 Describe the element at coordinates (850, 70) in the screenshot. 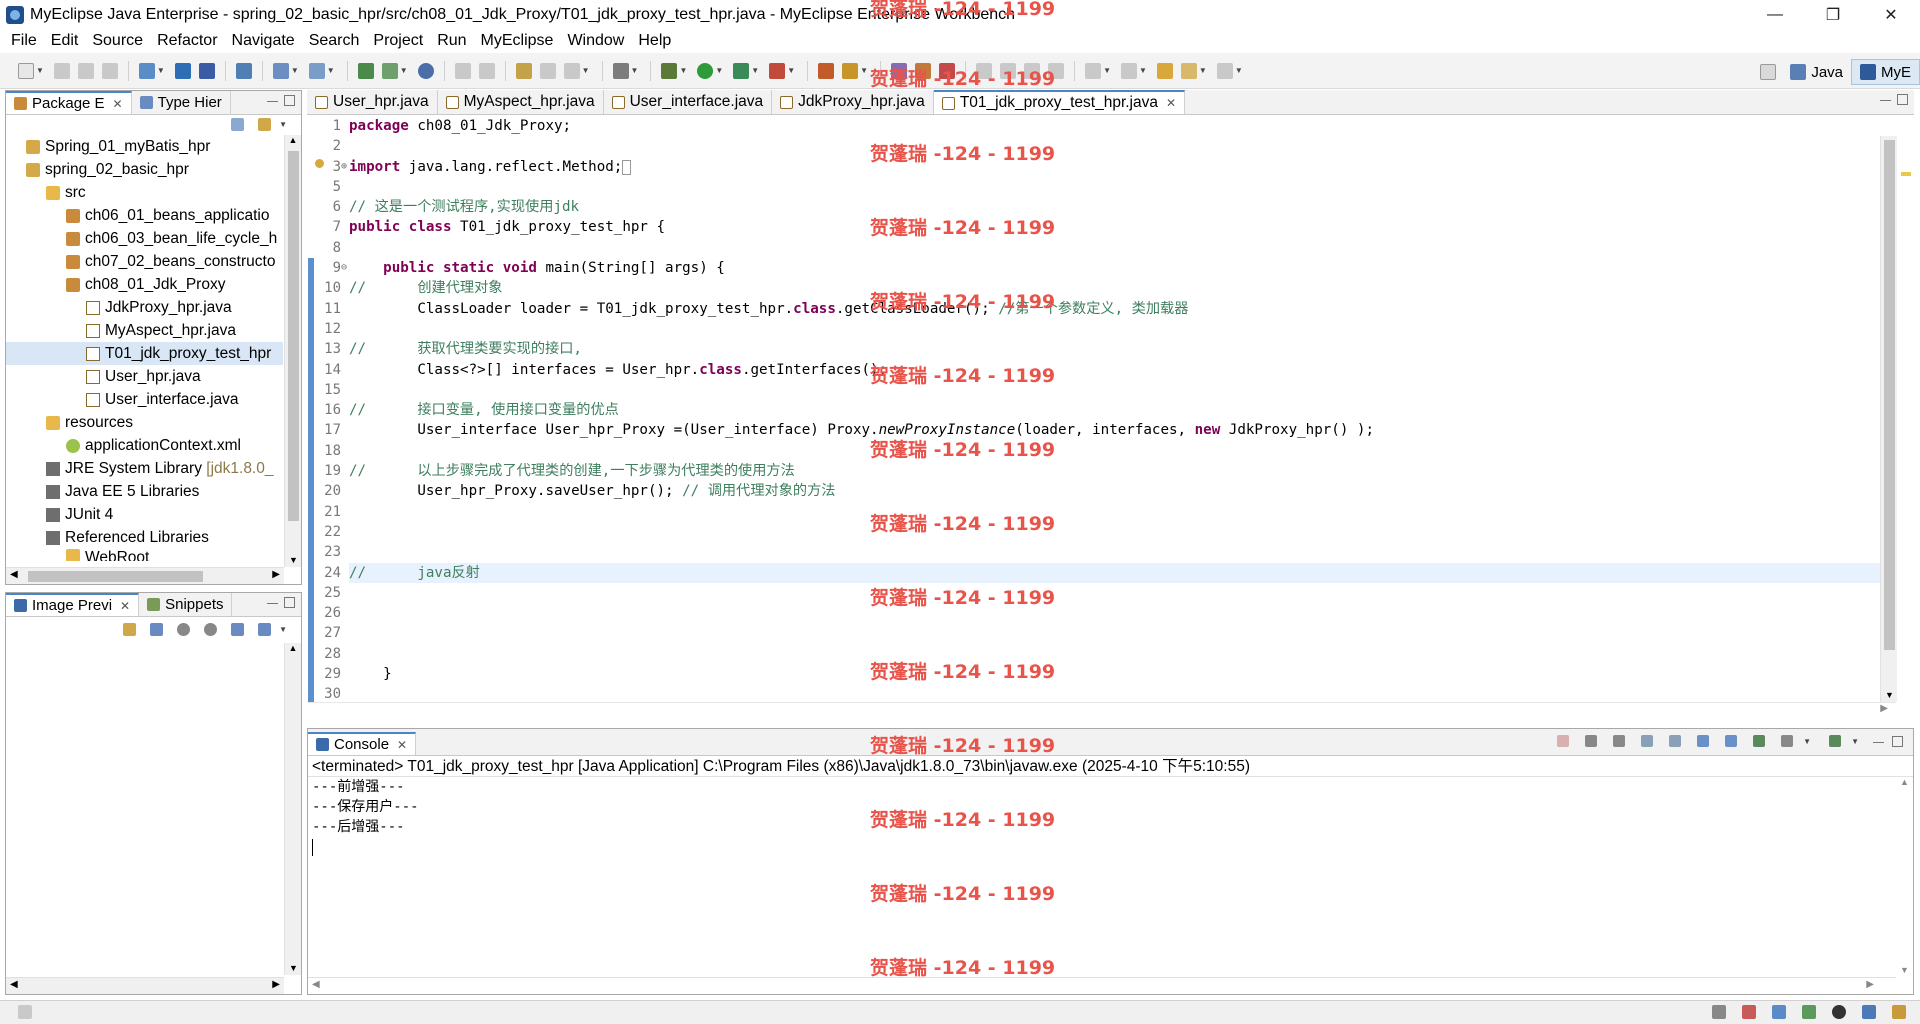

I see `new-package-icon` at that location.